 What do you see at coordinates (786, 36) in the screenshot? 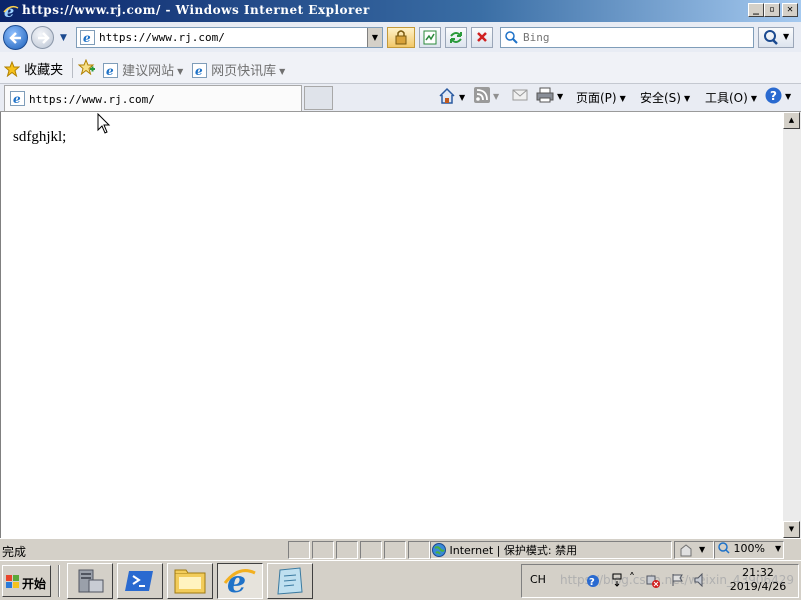
I see `search-options-chevron-icon: ▼` at bounding box center [786, 36].